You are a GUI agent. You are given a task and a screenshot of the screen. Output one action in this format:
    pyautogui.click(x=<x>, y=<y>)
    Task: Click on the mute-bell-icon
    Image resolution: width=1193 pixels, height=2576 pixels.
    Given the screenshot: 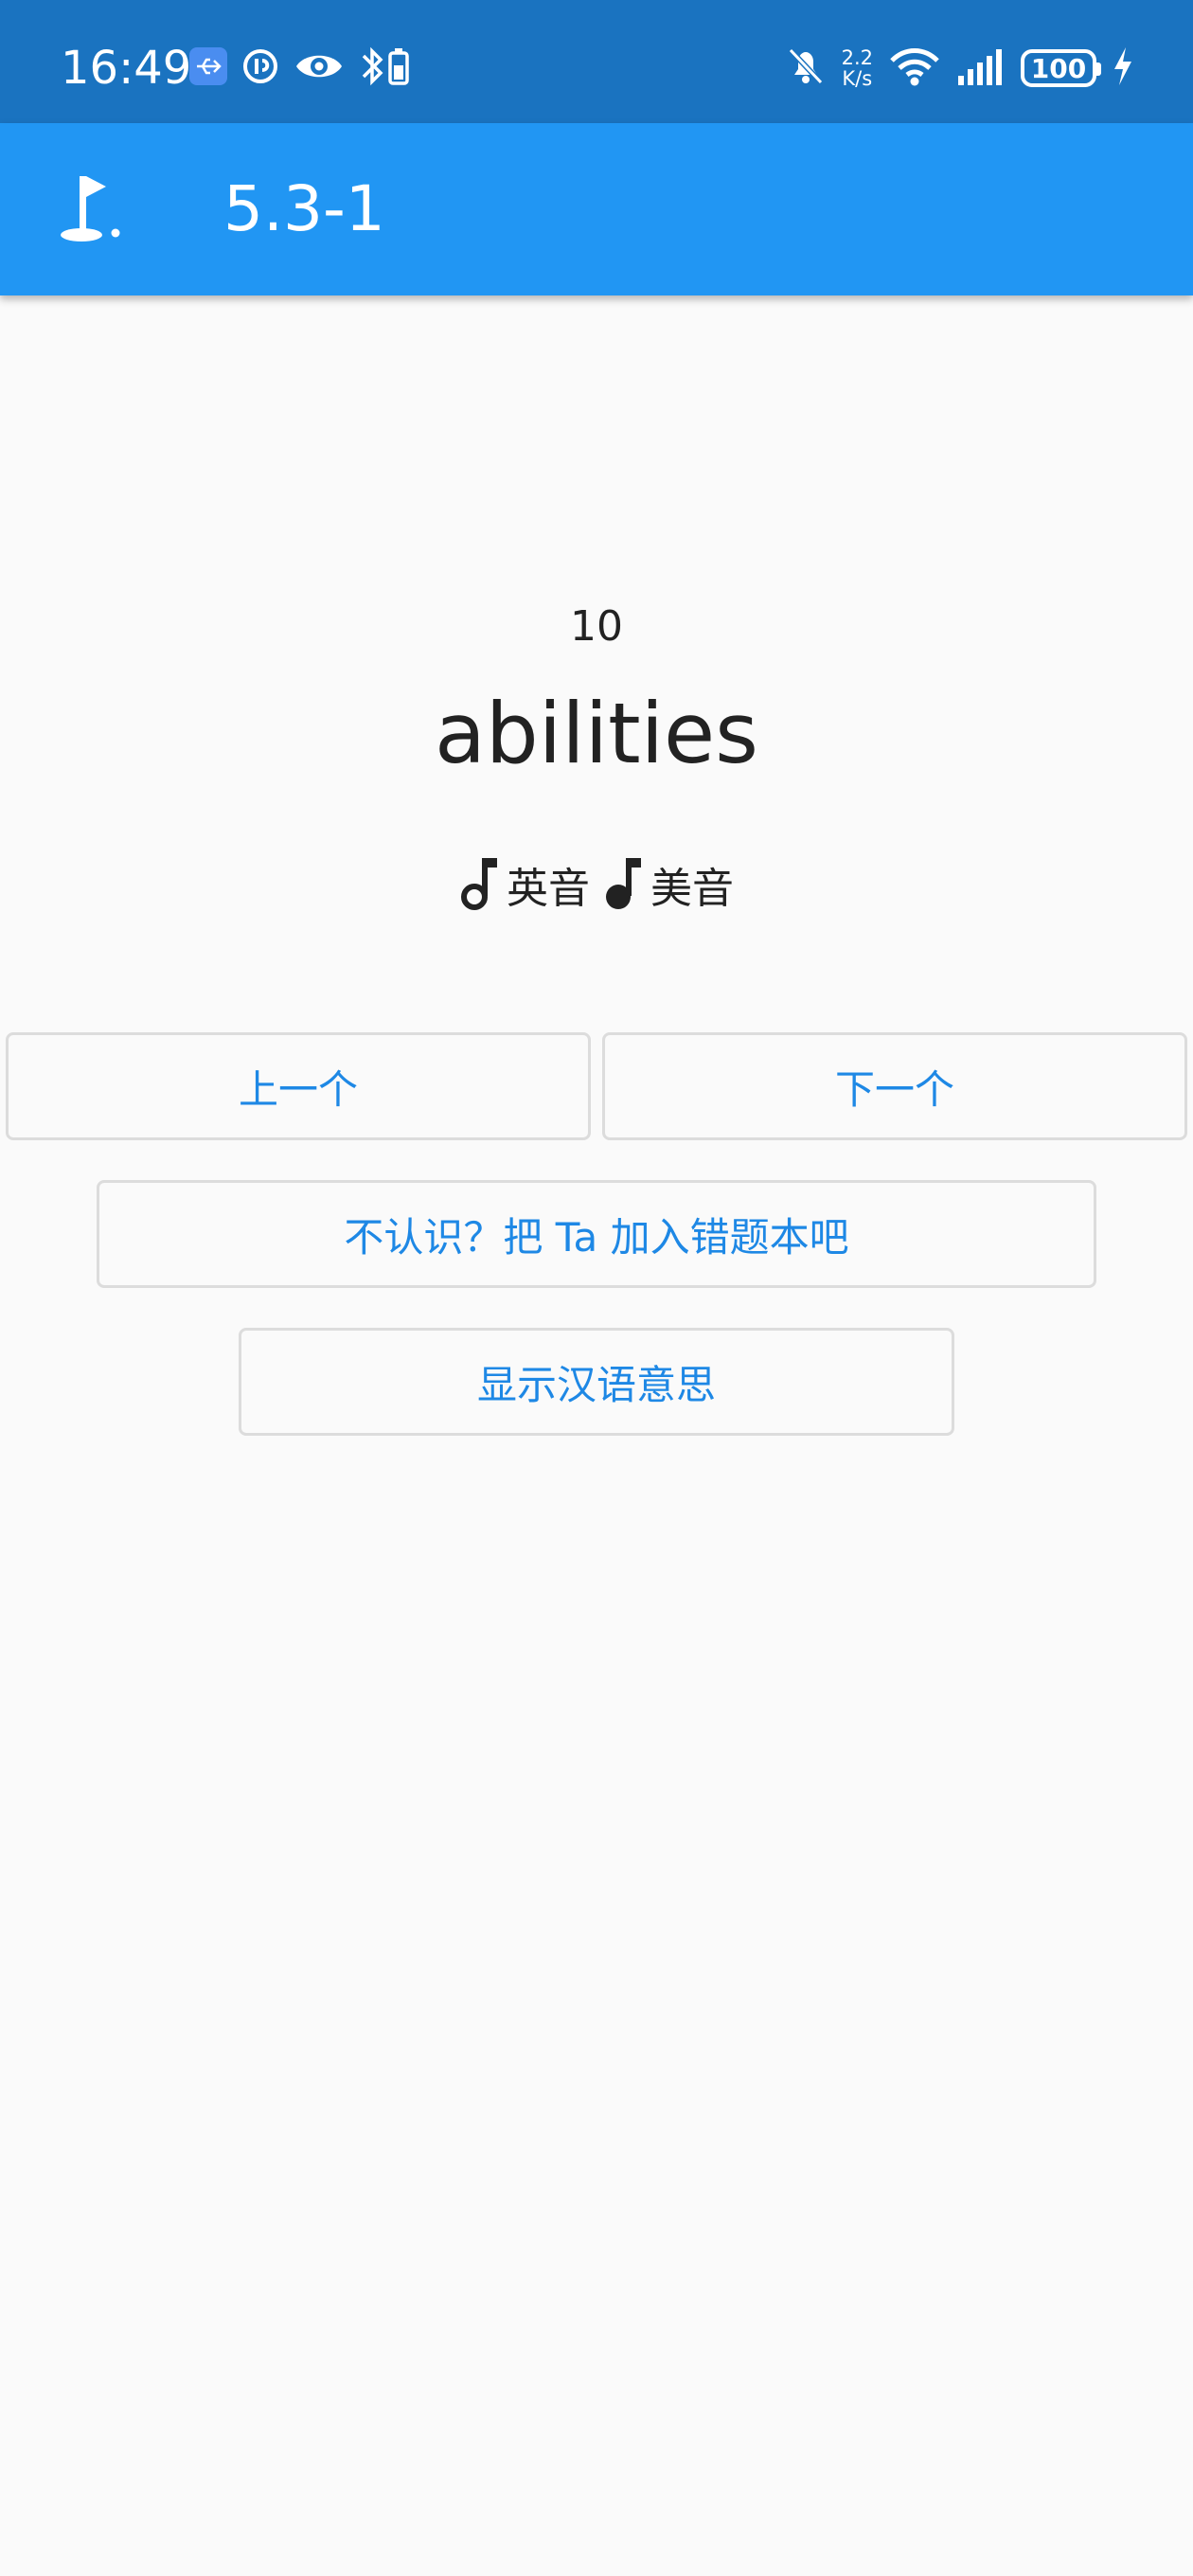 What is the action you would take?
    pyautogui.click(x=806, y=68)
    